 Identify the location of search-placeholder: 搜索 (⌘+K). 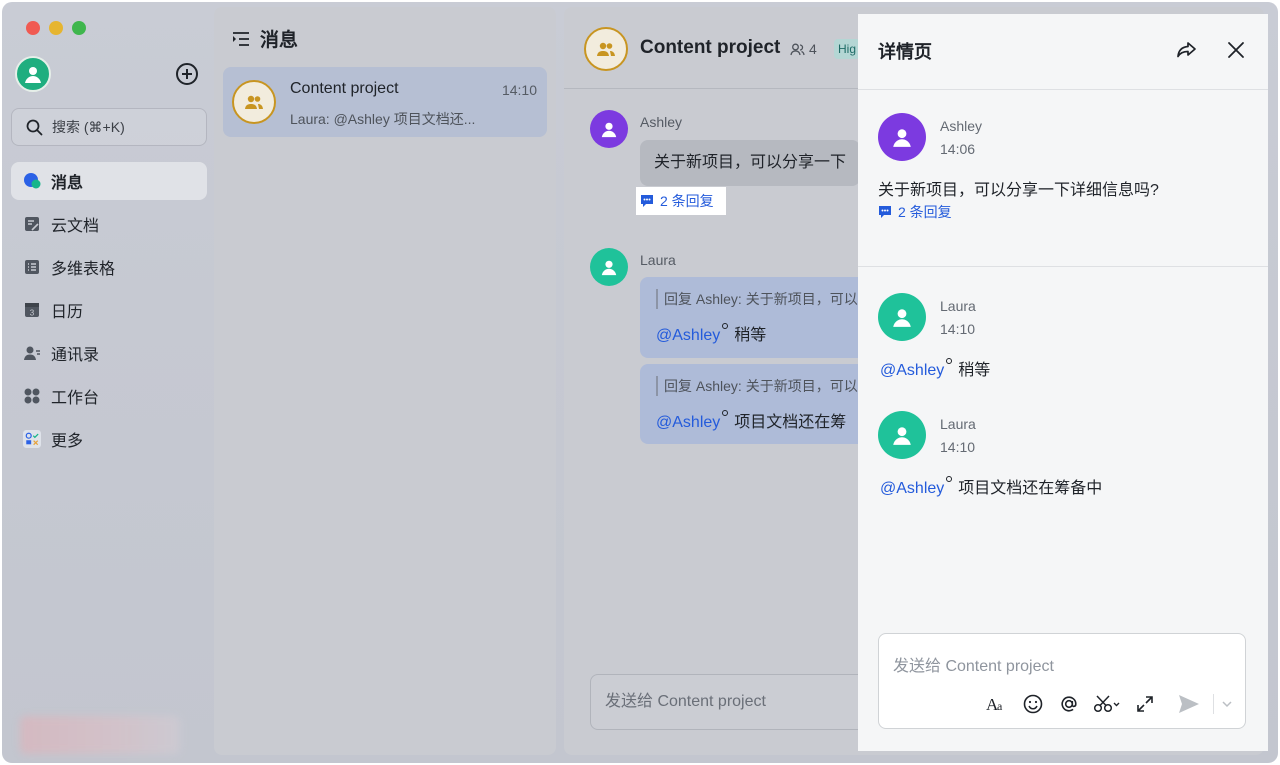
(88, 127).